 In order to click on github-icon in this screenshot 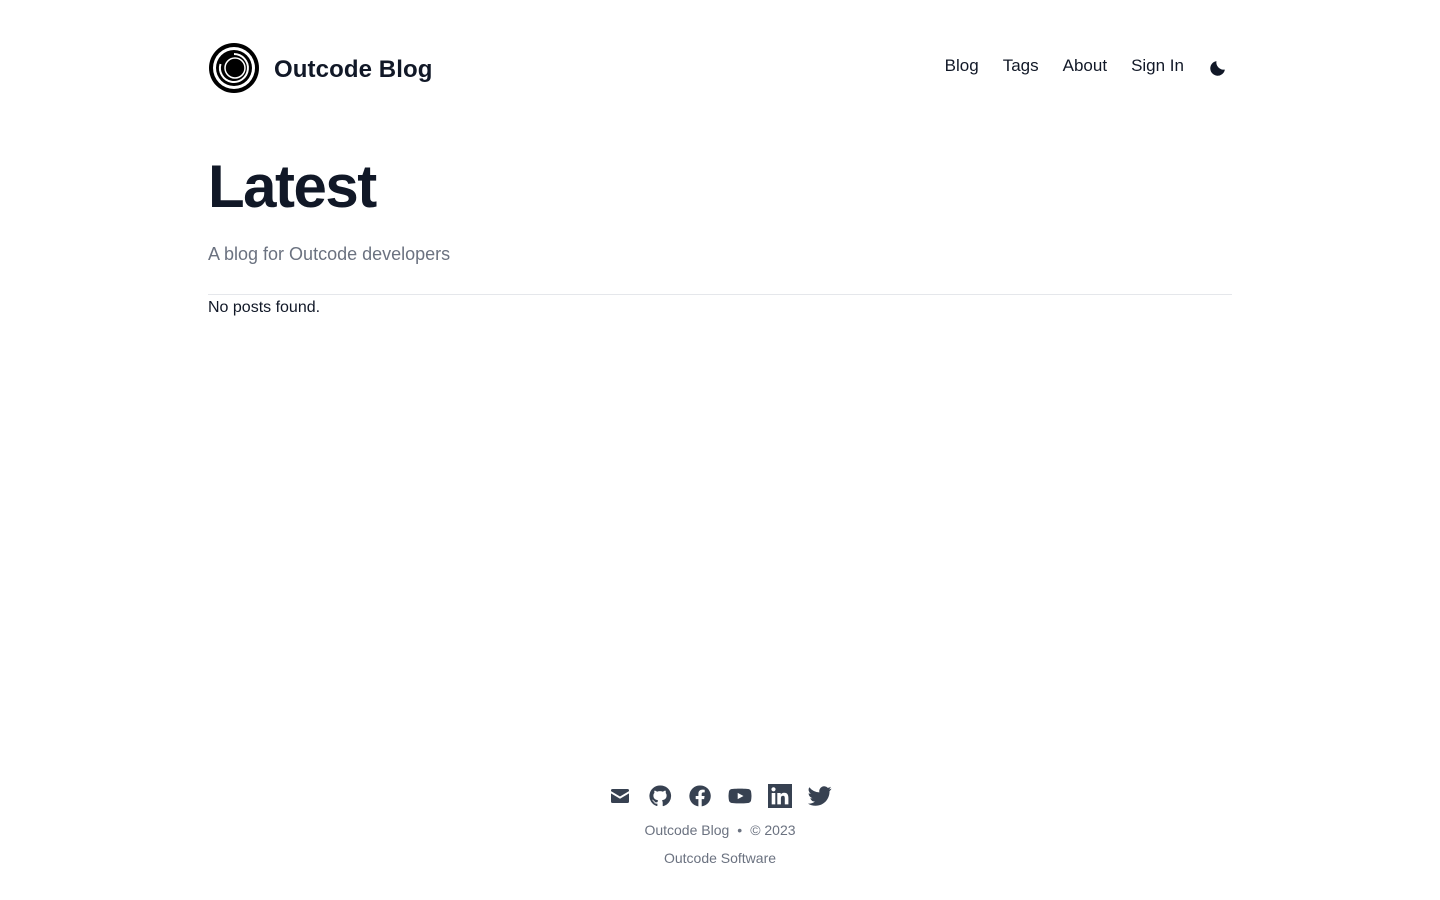, I will do `click(660, 796)`.